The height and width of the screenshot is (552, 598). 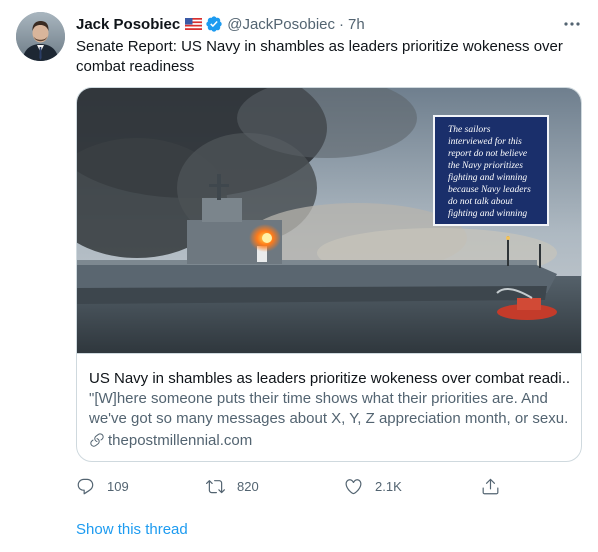 I want to click on quote-line: because Navy leaders, so click(x=489, y=190).